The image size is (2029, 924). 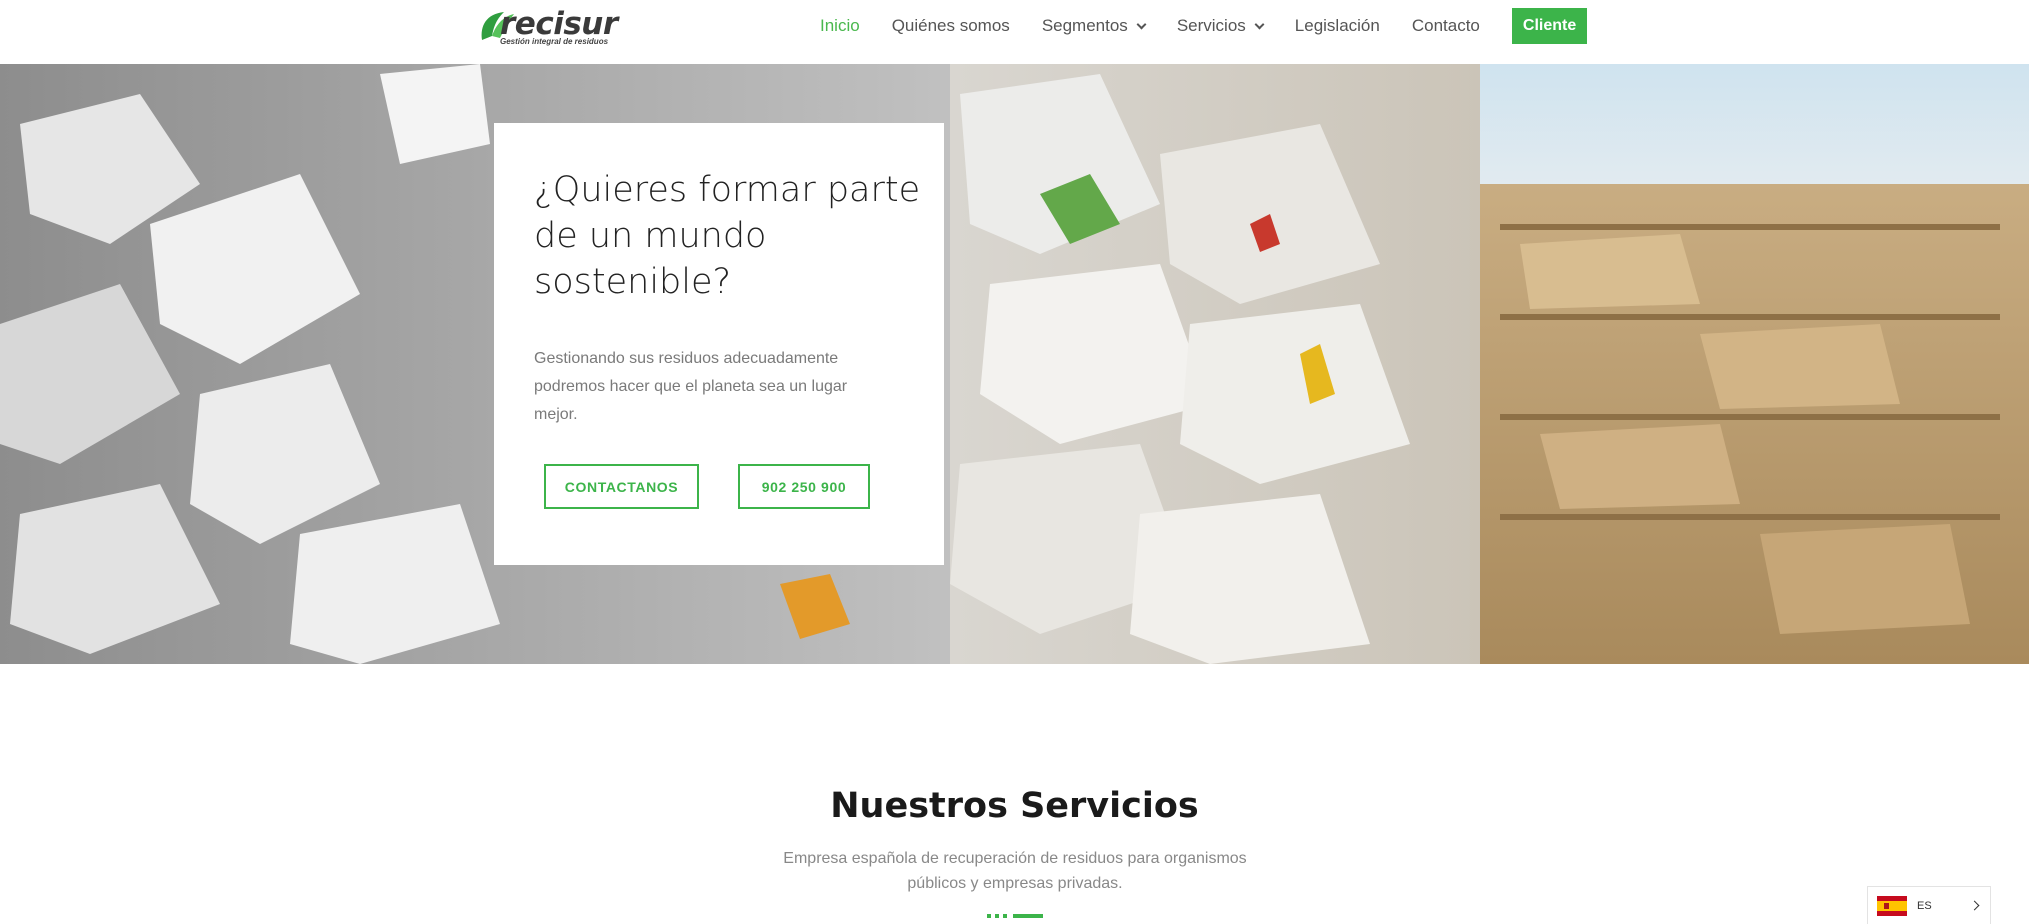 I want to click on recisur-logo: recisur Gestión integral de residuos, so click(x=548, y=26).